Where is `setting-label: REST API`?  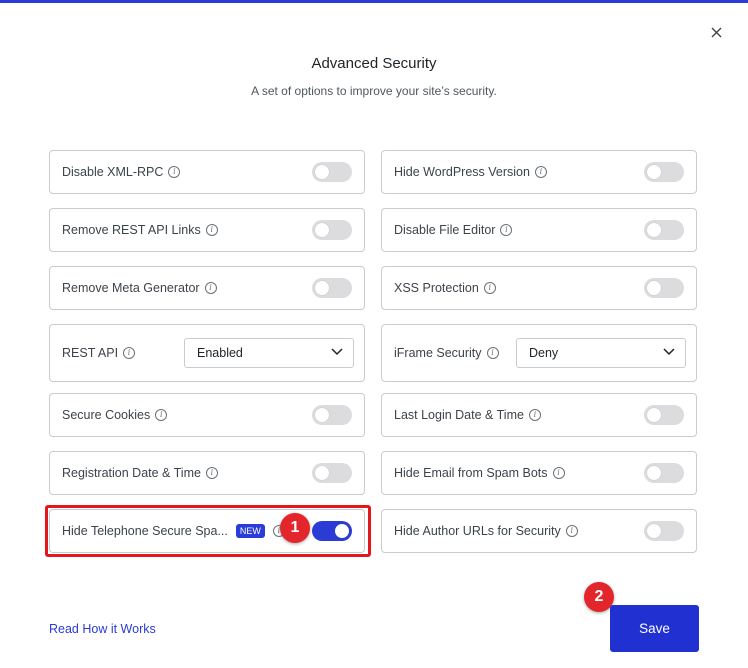 setting-label: REST API is located at coordinates (90, 353).